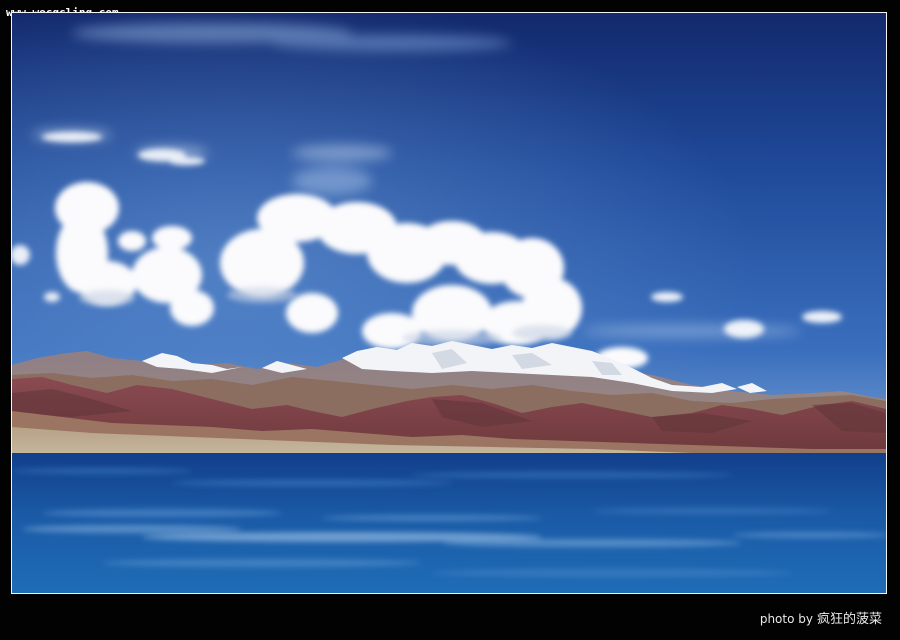 The width and height of the screenshot is (900, 640). I want to click on credit-prefix: photo by, so click(786, 619).